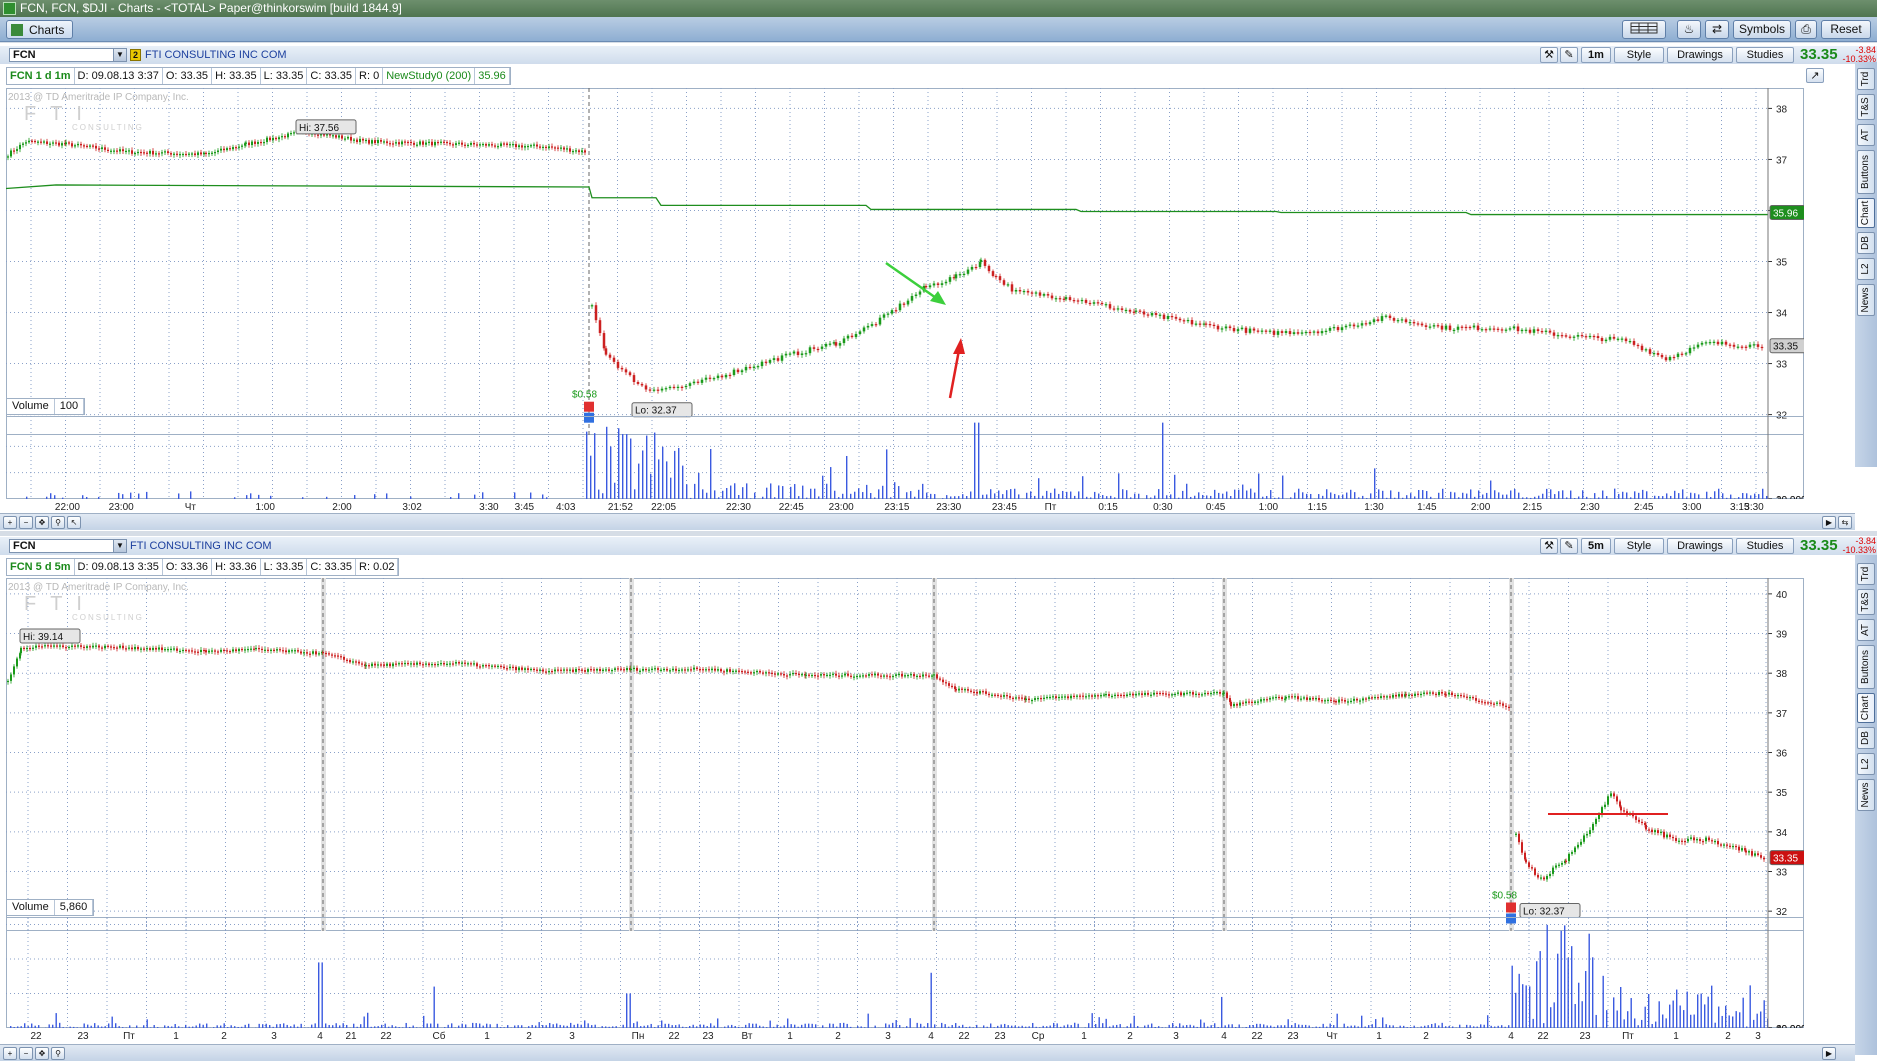 The height and width of the screenshot is (1062, 1877). What do you see at coordinates (1596, 546) in the screenshot?
I see `bottom-aggregation-button: 5m` at bounding box center [1596, 546].